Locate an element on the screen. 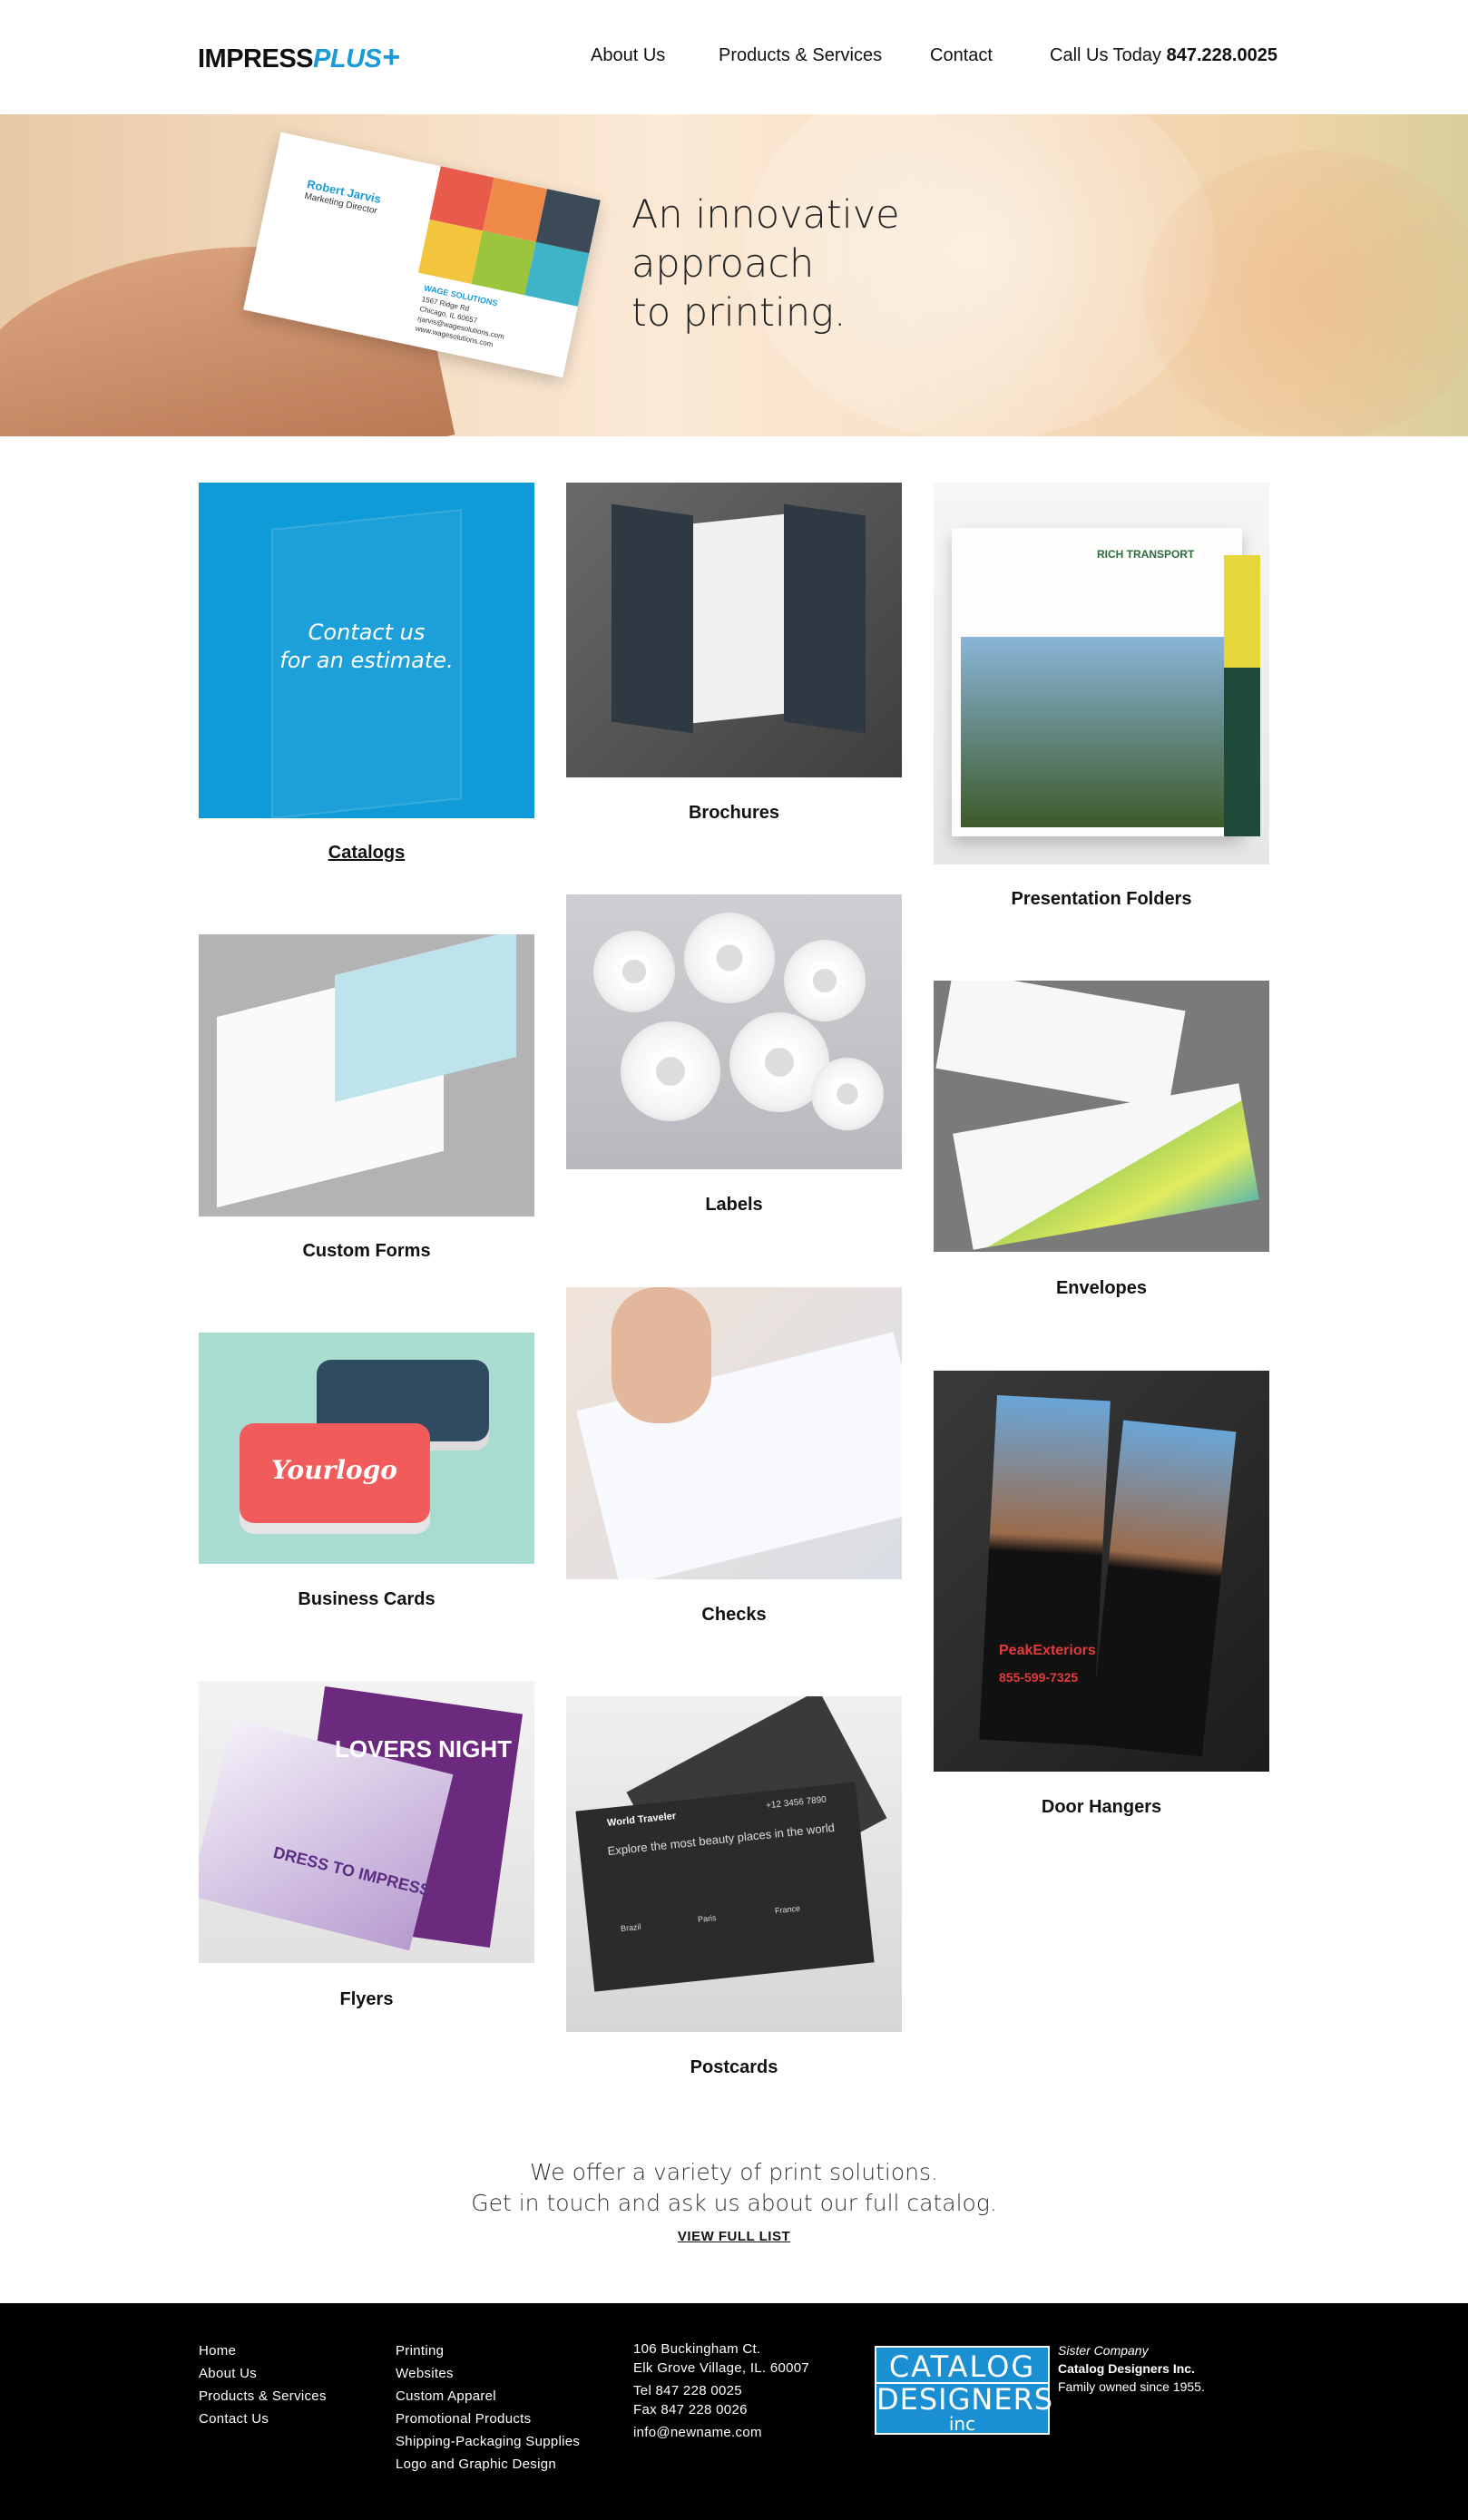  offer-line: We offer a variety of print solutions. is located at coordinates (734, 2172).